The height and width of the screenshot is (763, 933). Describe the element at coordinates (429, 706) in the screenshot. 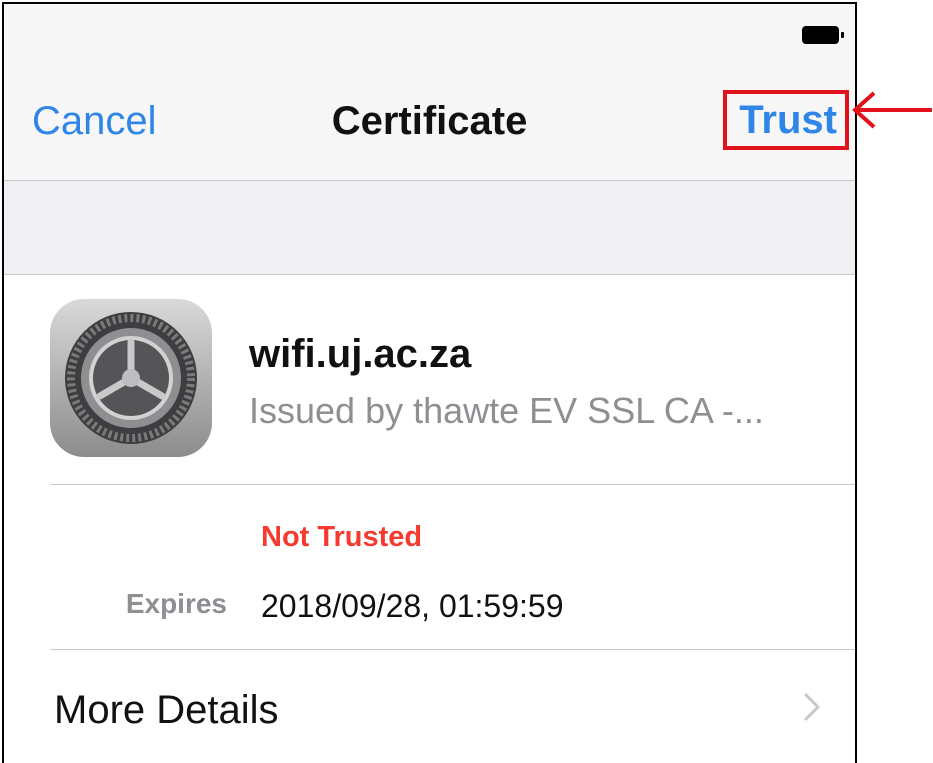

I see `more-details-row: More Details` at that location.